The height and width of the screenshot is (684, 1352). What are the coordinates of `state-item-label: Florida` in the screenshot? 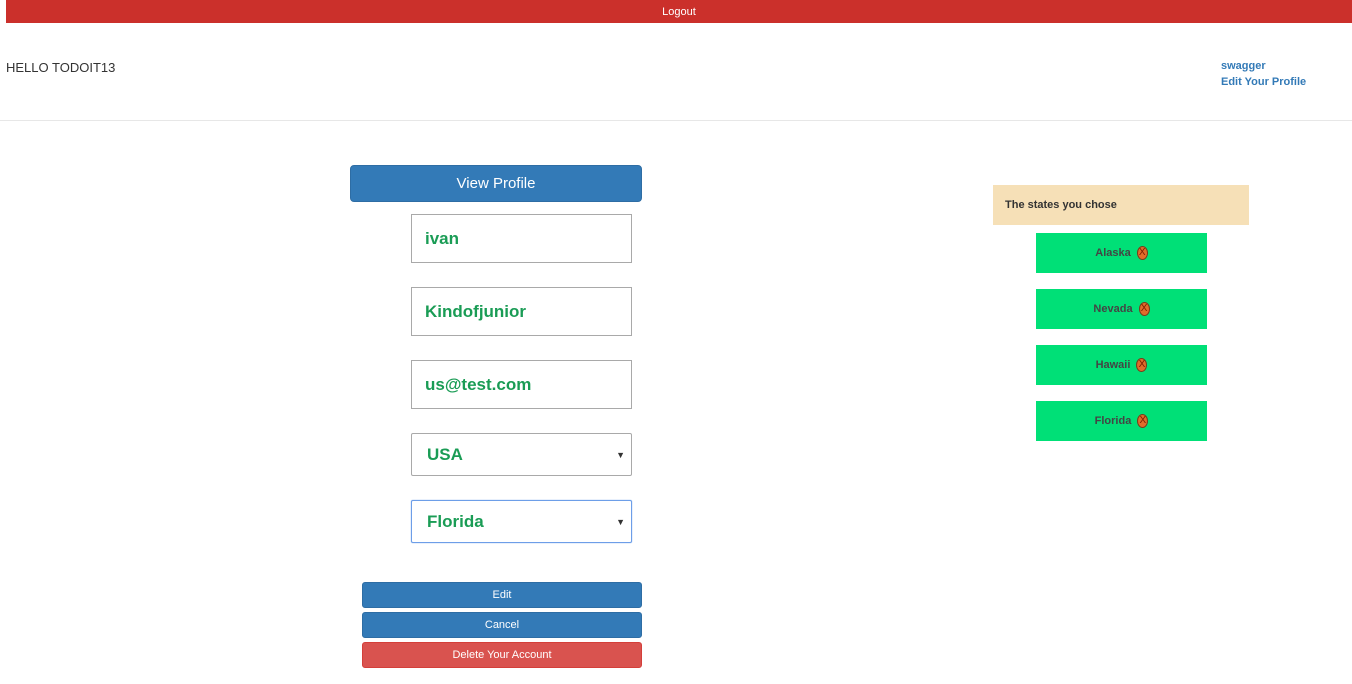 It's located at (1113, 421).